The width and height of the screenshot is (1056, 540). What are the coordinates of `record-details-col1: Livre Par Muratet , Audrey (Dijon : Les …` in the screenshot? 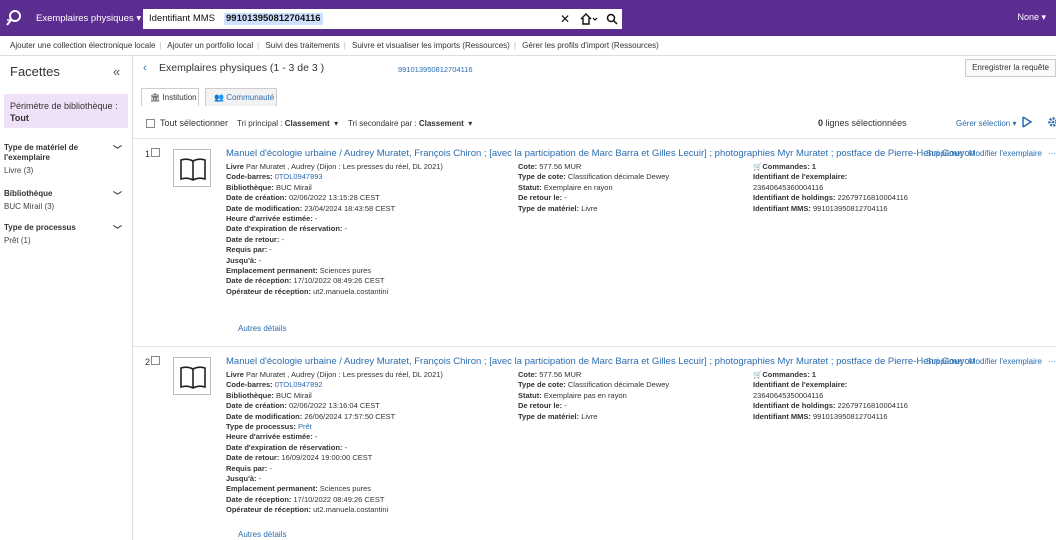 It's located at (334, 229).